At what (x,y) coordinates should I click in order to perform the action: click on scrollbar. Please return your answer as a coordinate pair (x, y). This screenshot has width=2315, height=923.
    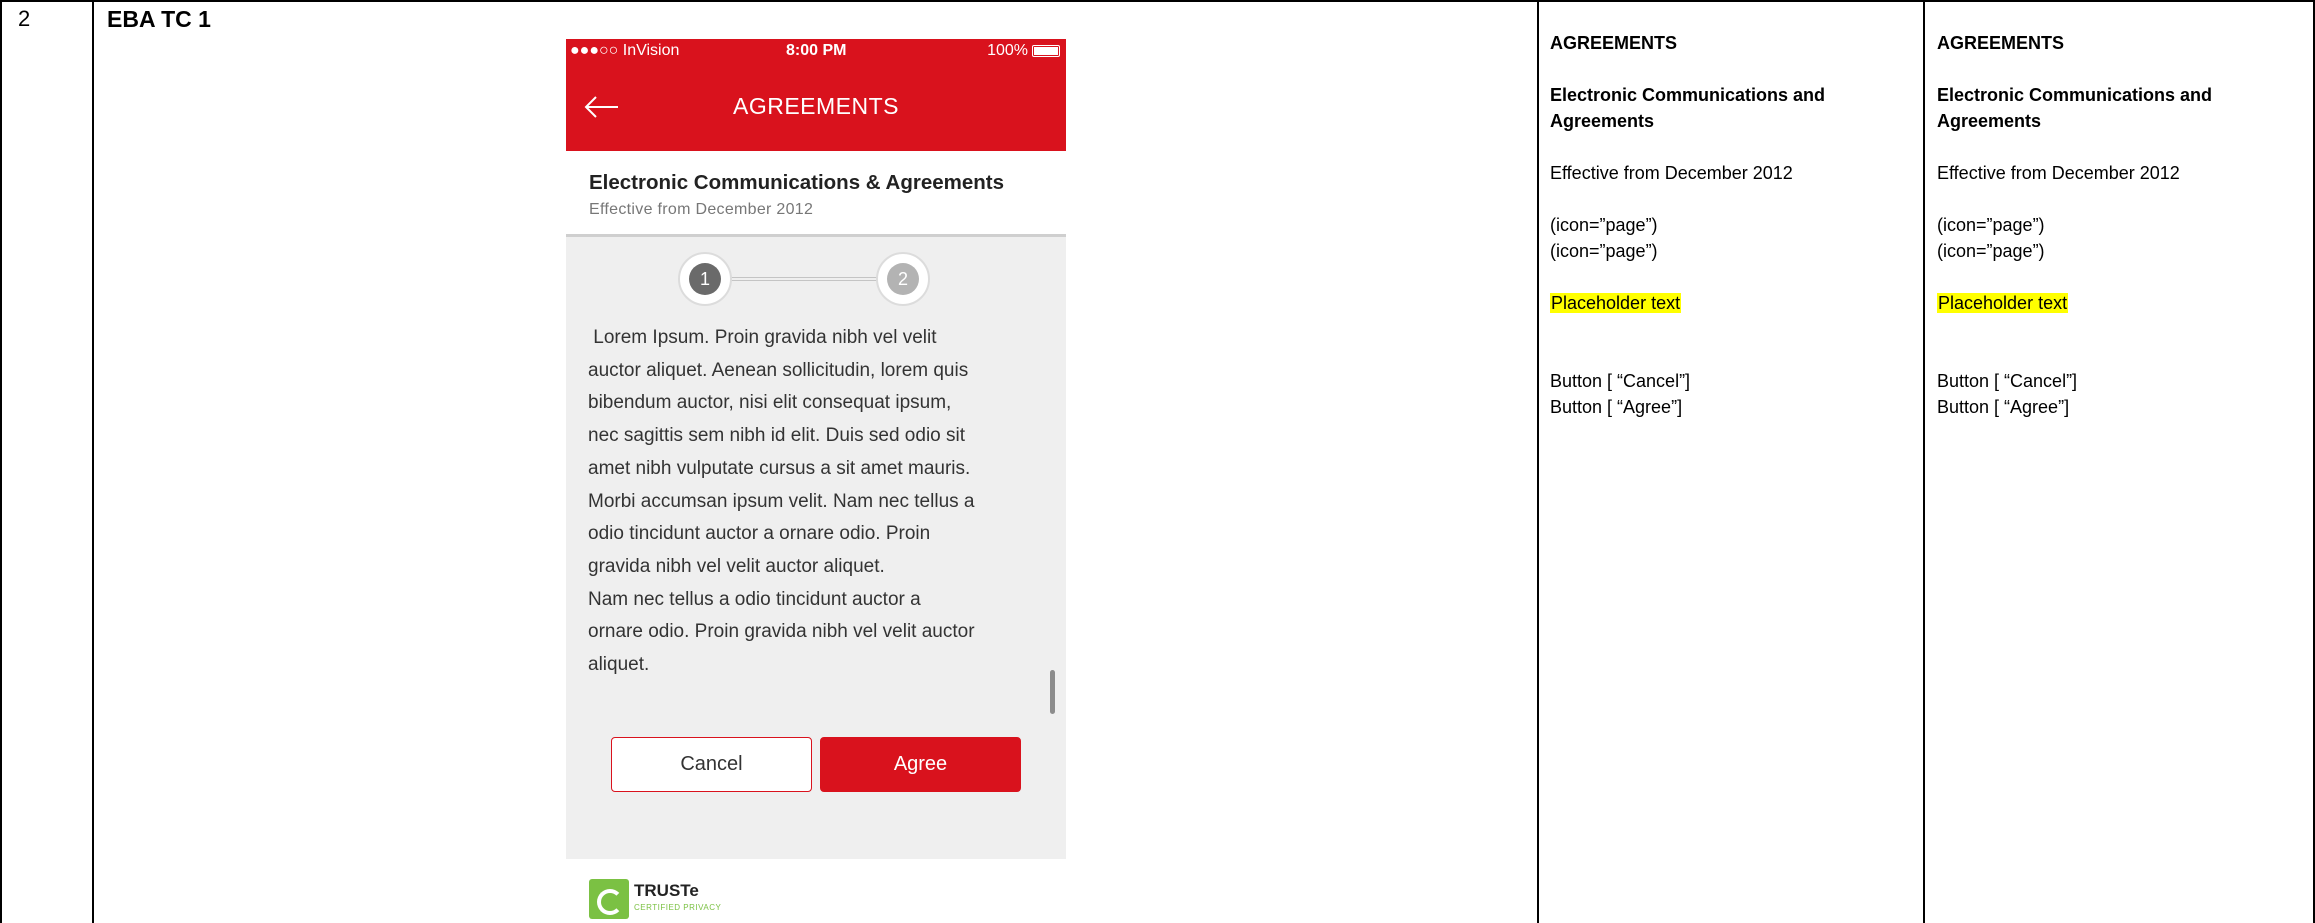
    Looking at the image, I should click on (1052, 692).